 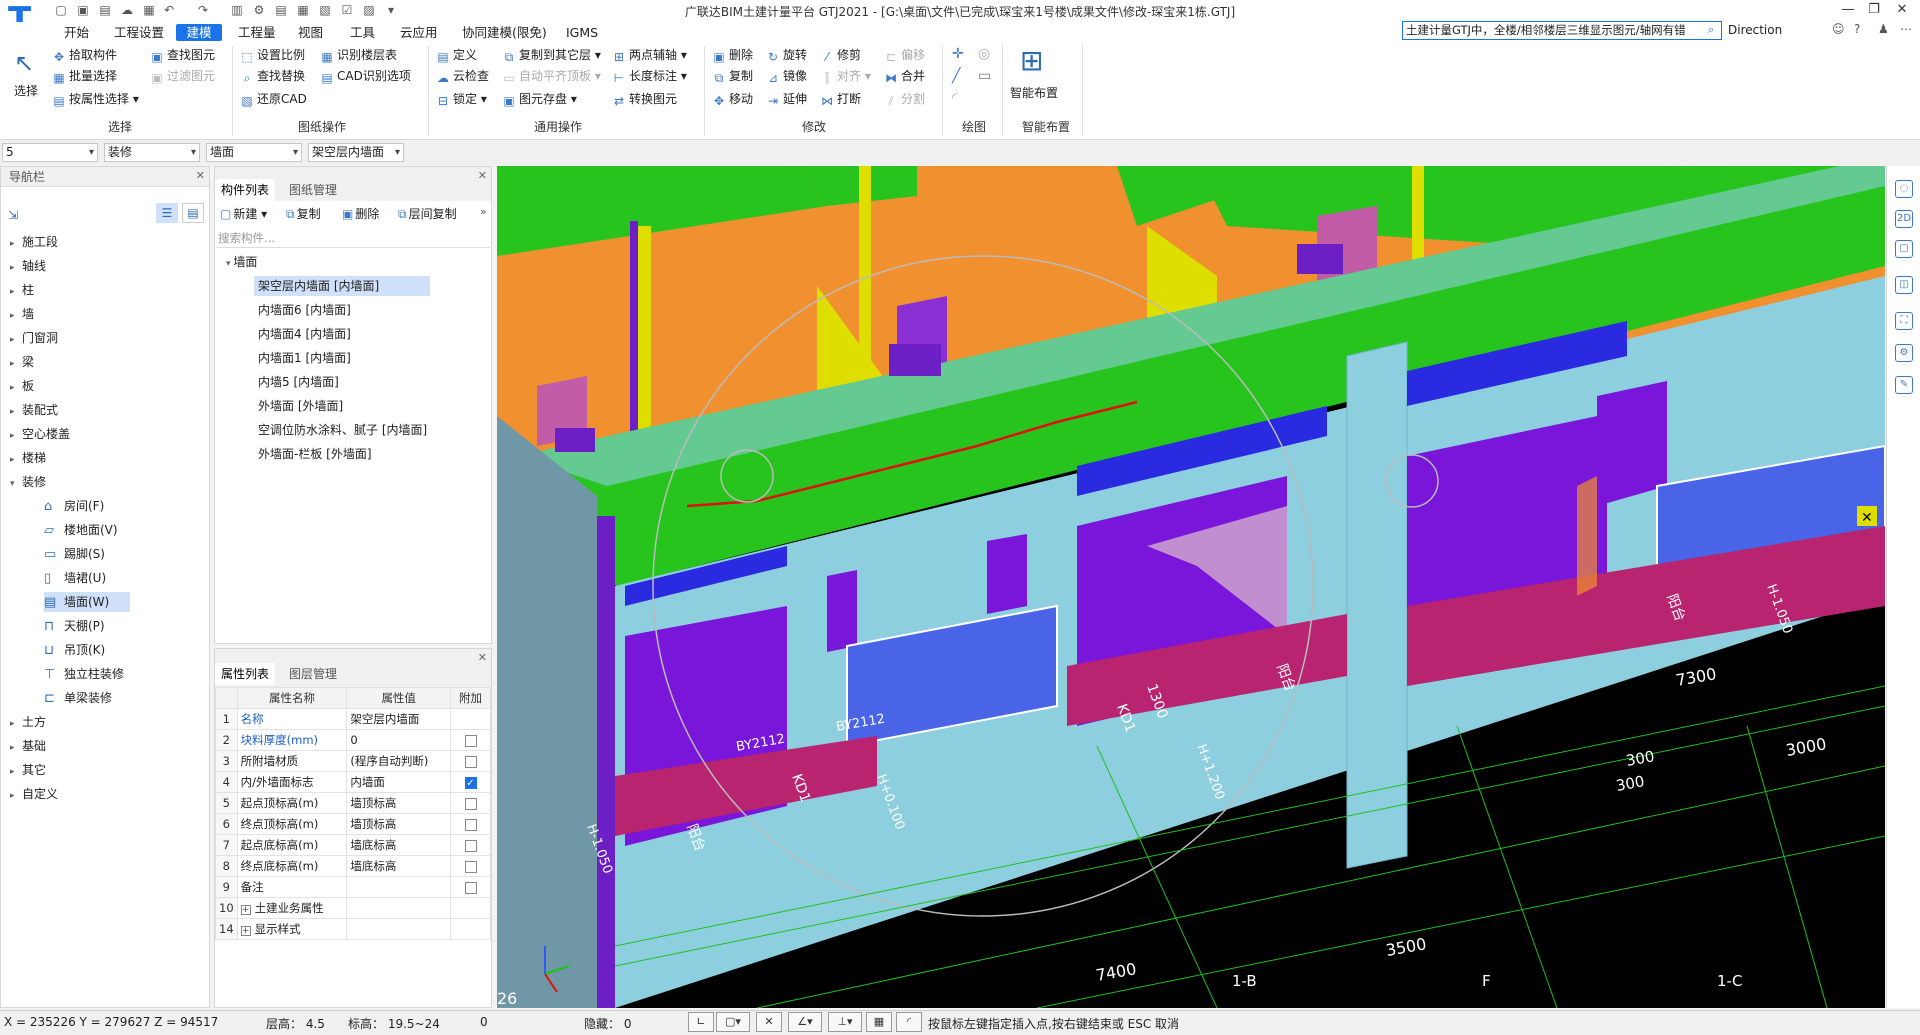 I want to click on find-replace-button: ⌕ 查找替换, so click(x=272, y=76).